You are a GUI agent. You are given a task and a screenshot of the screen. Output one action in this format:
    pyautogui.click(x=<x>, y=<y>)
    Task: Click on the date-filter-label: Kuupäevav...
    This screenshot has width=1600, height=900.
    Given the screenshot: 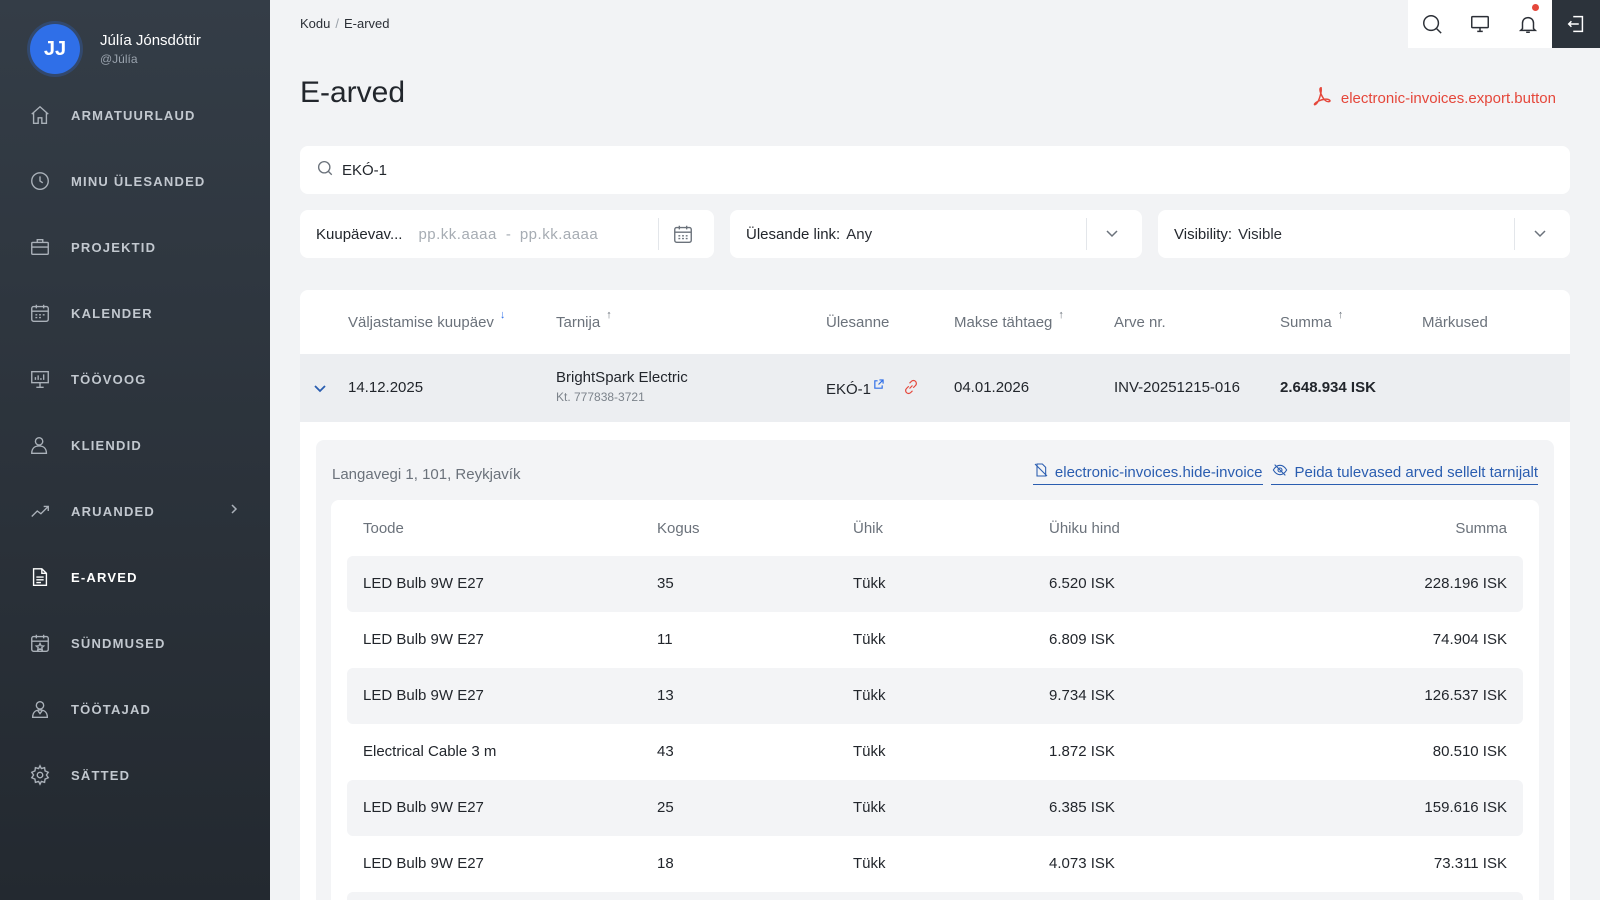 What is the action you would take?
    pyautogui.click(x=359, y=234)
    